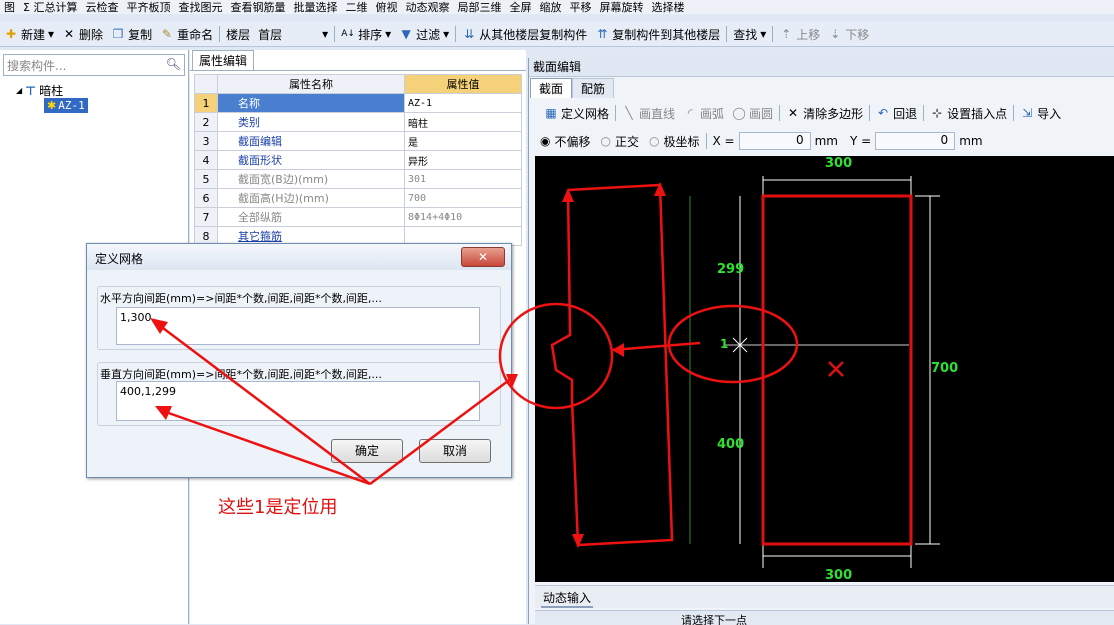 This screenshot has width=1114, height=625. What do you see at coordinates (463, 217) in the screenshot?
I see `property-value: 8Φ14+4Φ10` at bounding box center [463, 217].